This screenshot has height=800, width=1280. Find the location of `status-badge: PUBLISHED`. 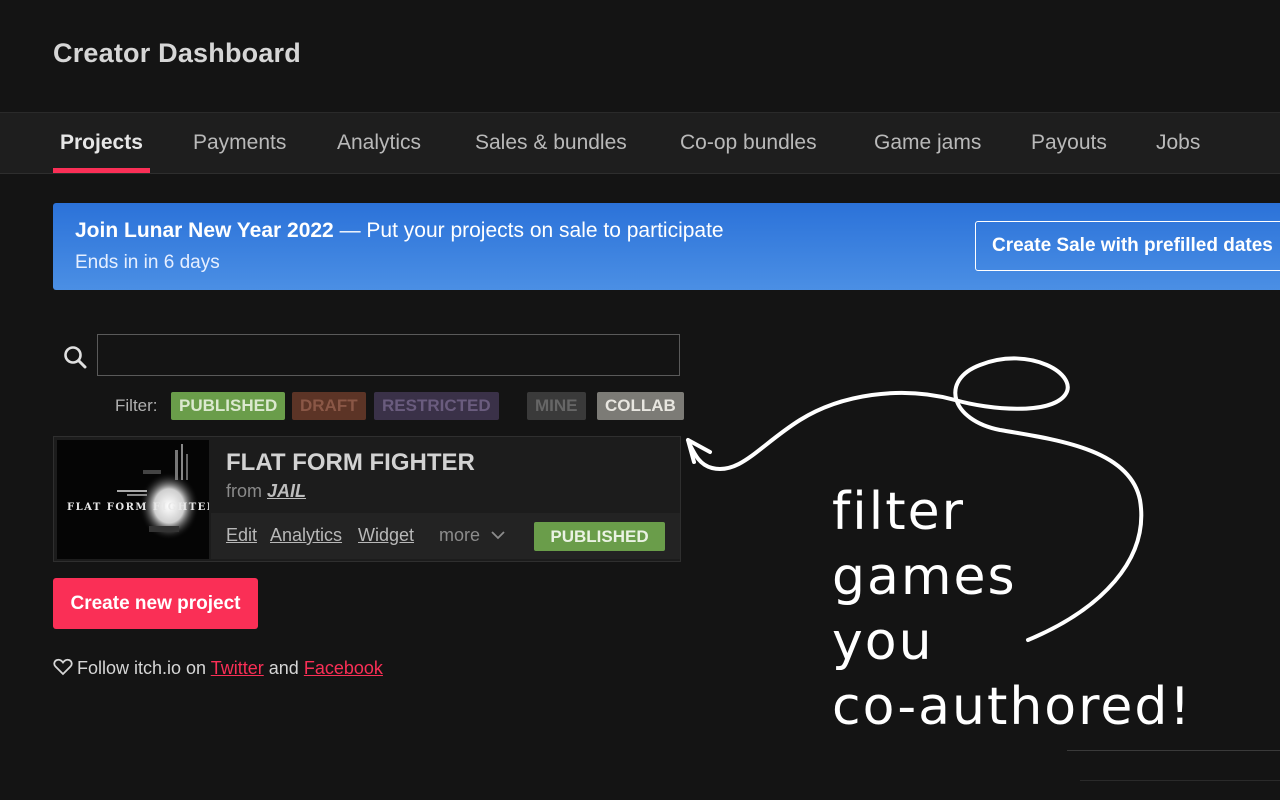

status-badge: PUBLISHED is located at coordinates (599, 536).